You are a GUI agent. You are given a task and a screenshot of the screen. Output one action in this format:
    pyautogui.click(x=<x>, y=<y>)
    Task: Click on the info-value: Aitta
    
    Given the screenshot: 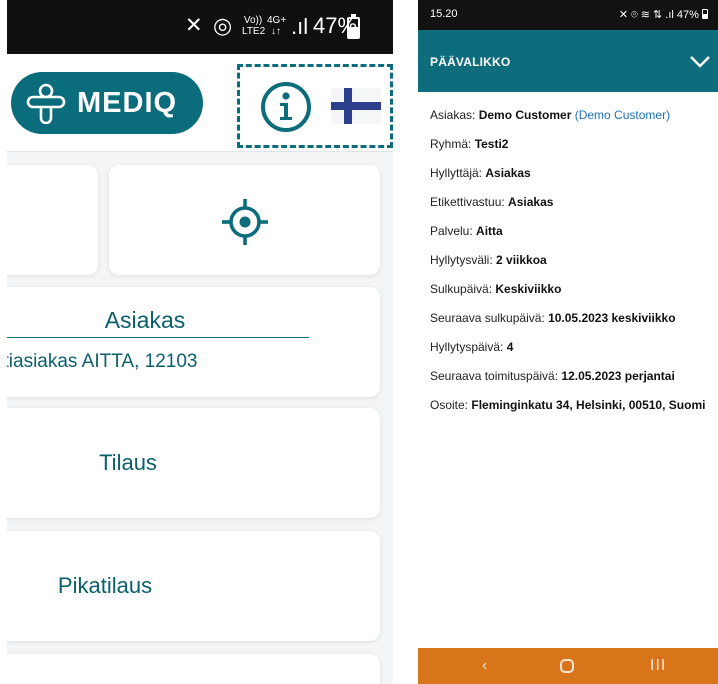 What is the action you would take?
    pyautogui.click(x=489, y=231)
    